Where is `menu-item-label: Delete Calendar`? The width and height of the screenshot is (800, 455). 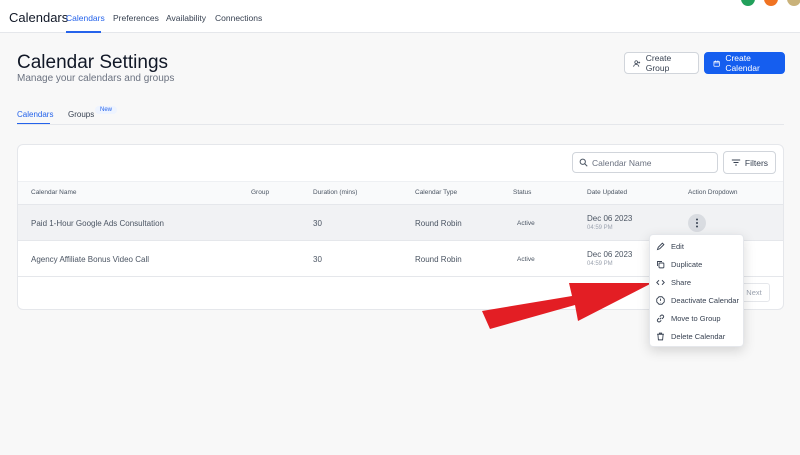 menu-item-label: Delete Calendar is located at coordinates (698, 336).